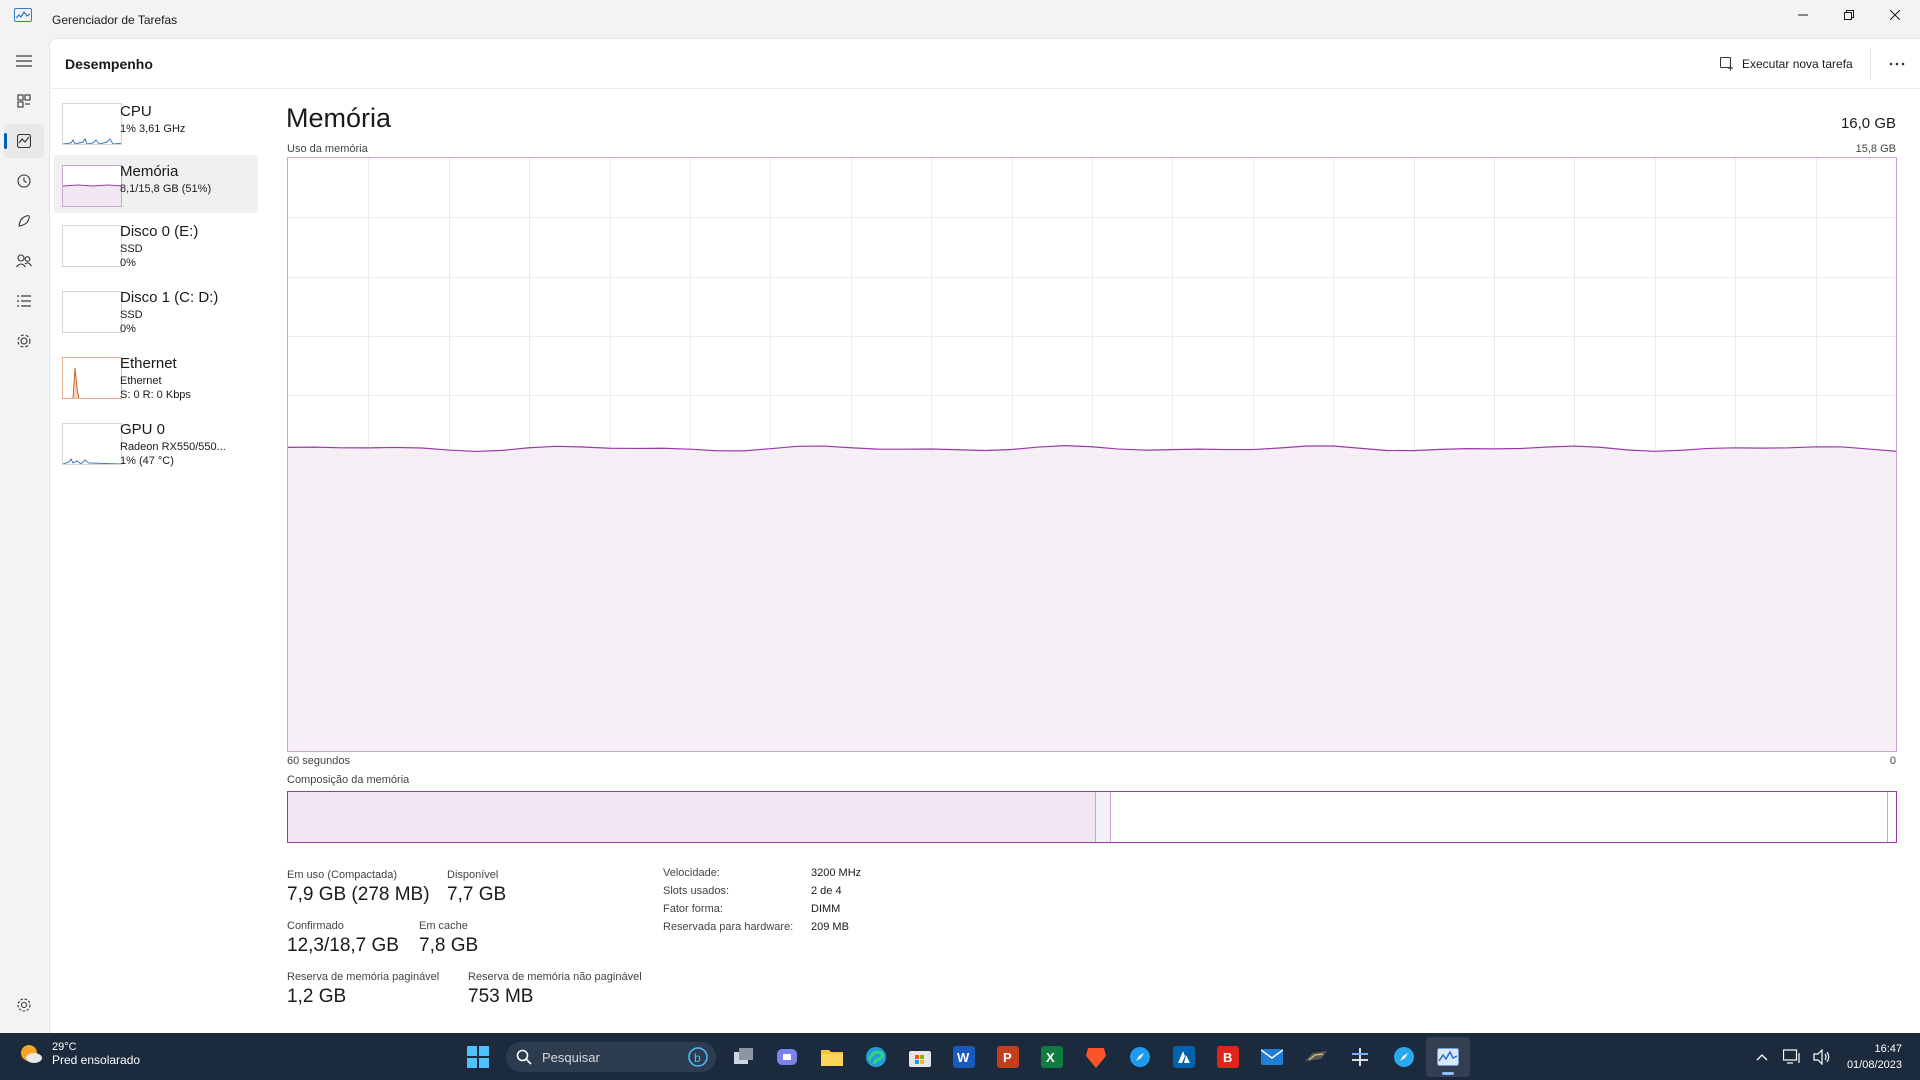  I want to click on memory-composition-bar, so click(1092, 817).